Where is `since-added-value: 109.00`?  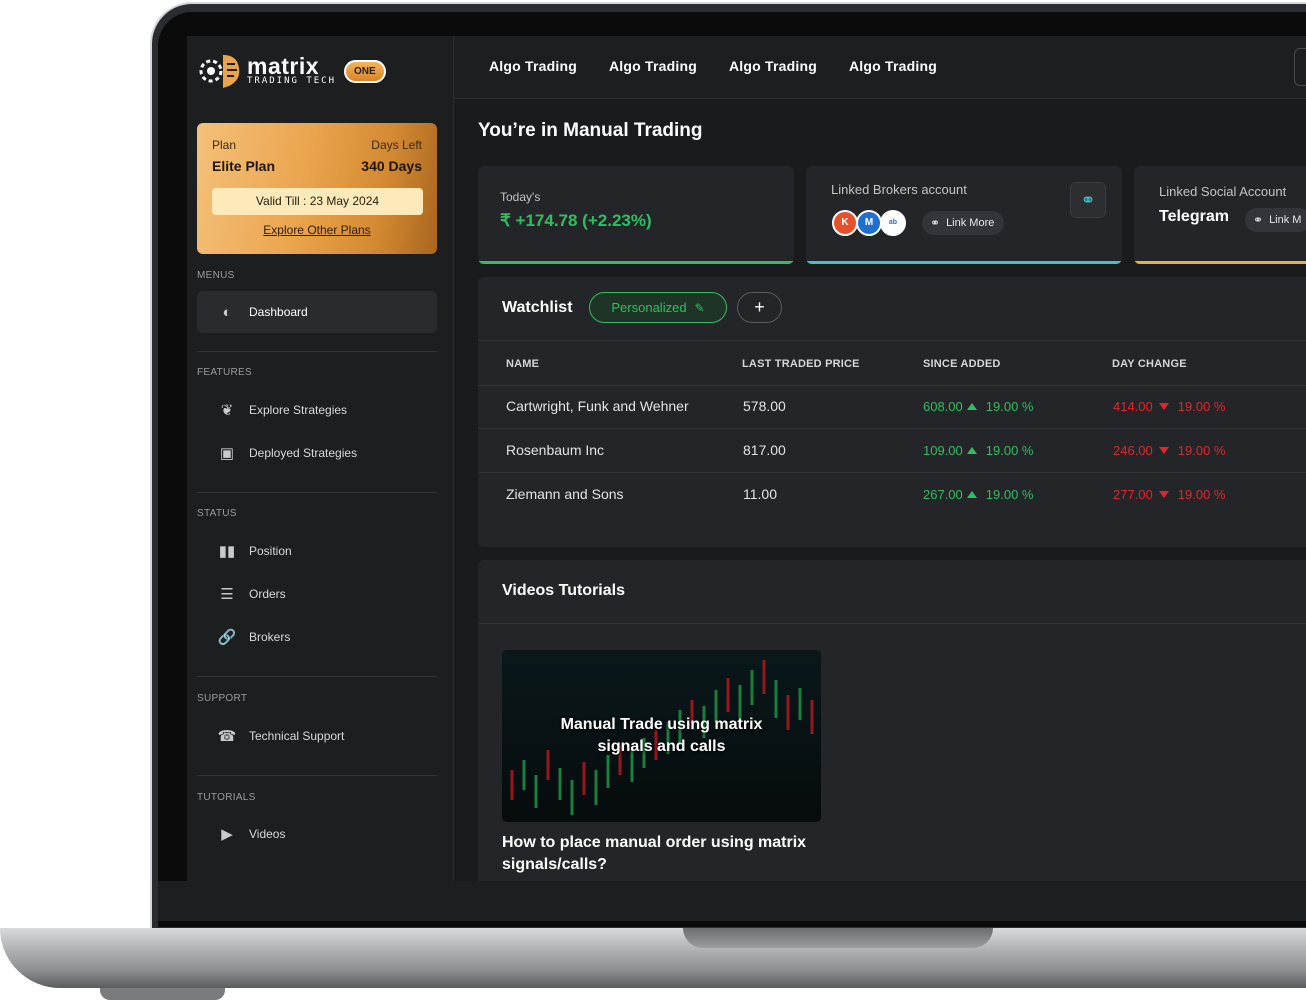 since-added-value: 109.00 is located at coordinates (943, 450).